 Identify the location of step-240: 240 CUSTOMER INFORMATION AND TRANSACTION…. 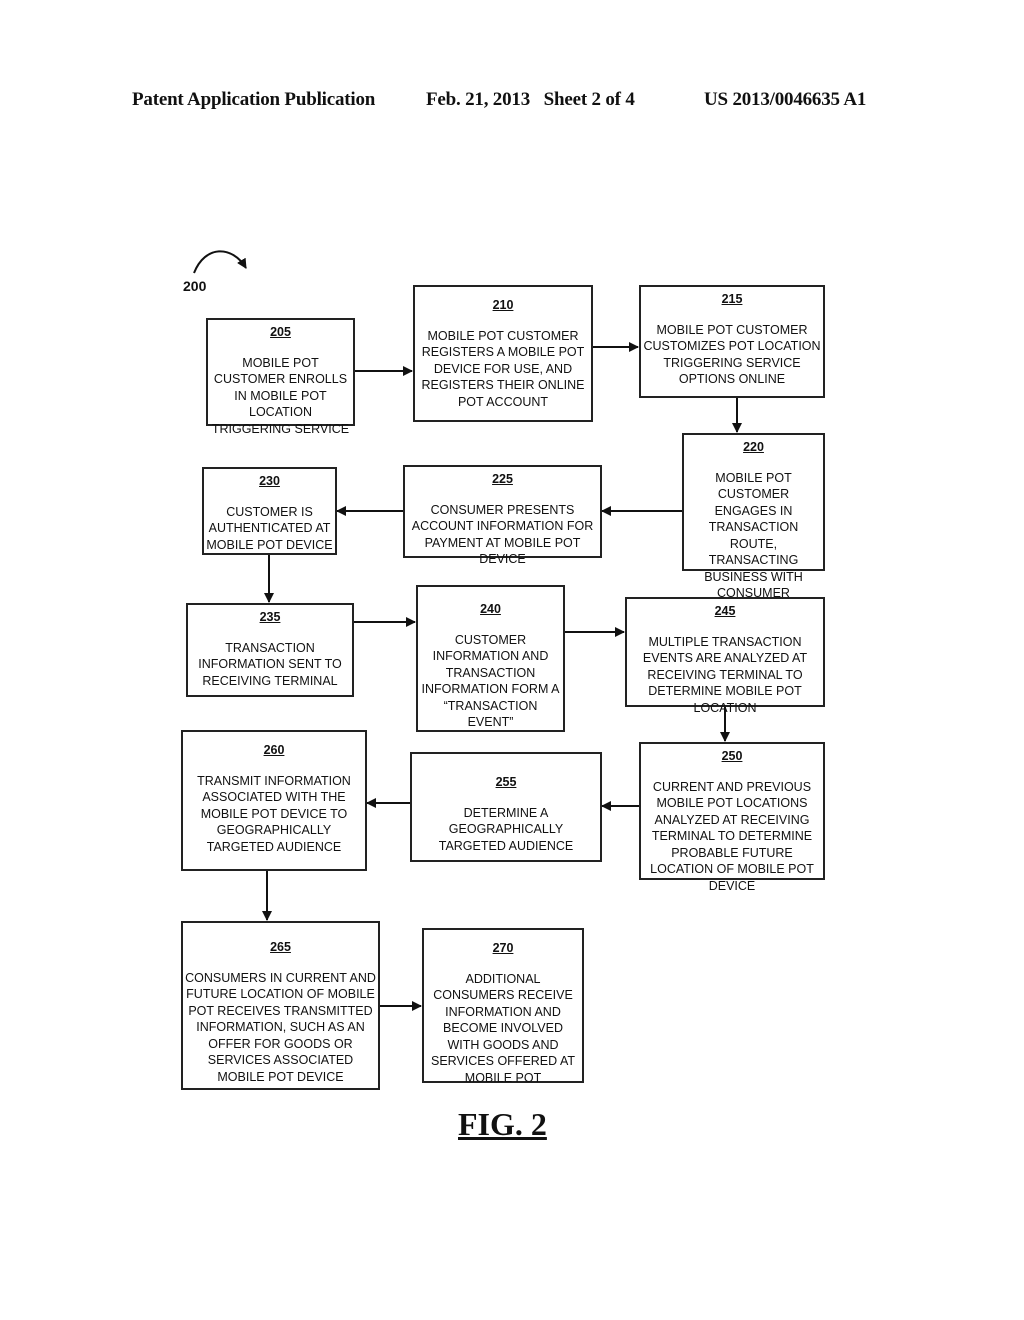
(490, 658).